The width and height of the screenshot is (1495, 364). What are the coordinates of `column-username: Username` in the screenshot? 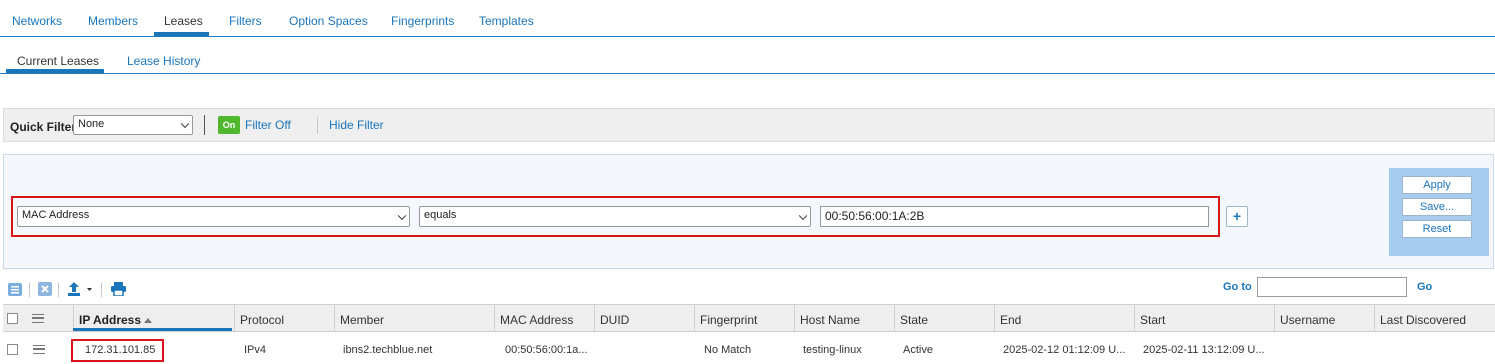 It's located at (1324, 318).